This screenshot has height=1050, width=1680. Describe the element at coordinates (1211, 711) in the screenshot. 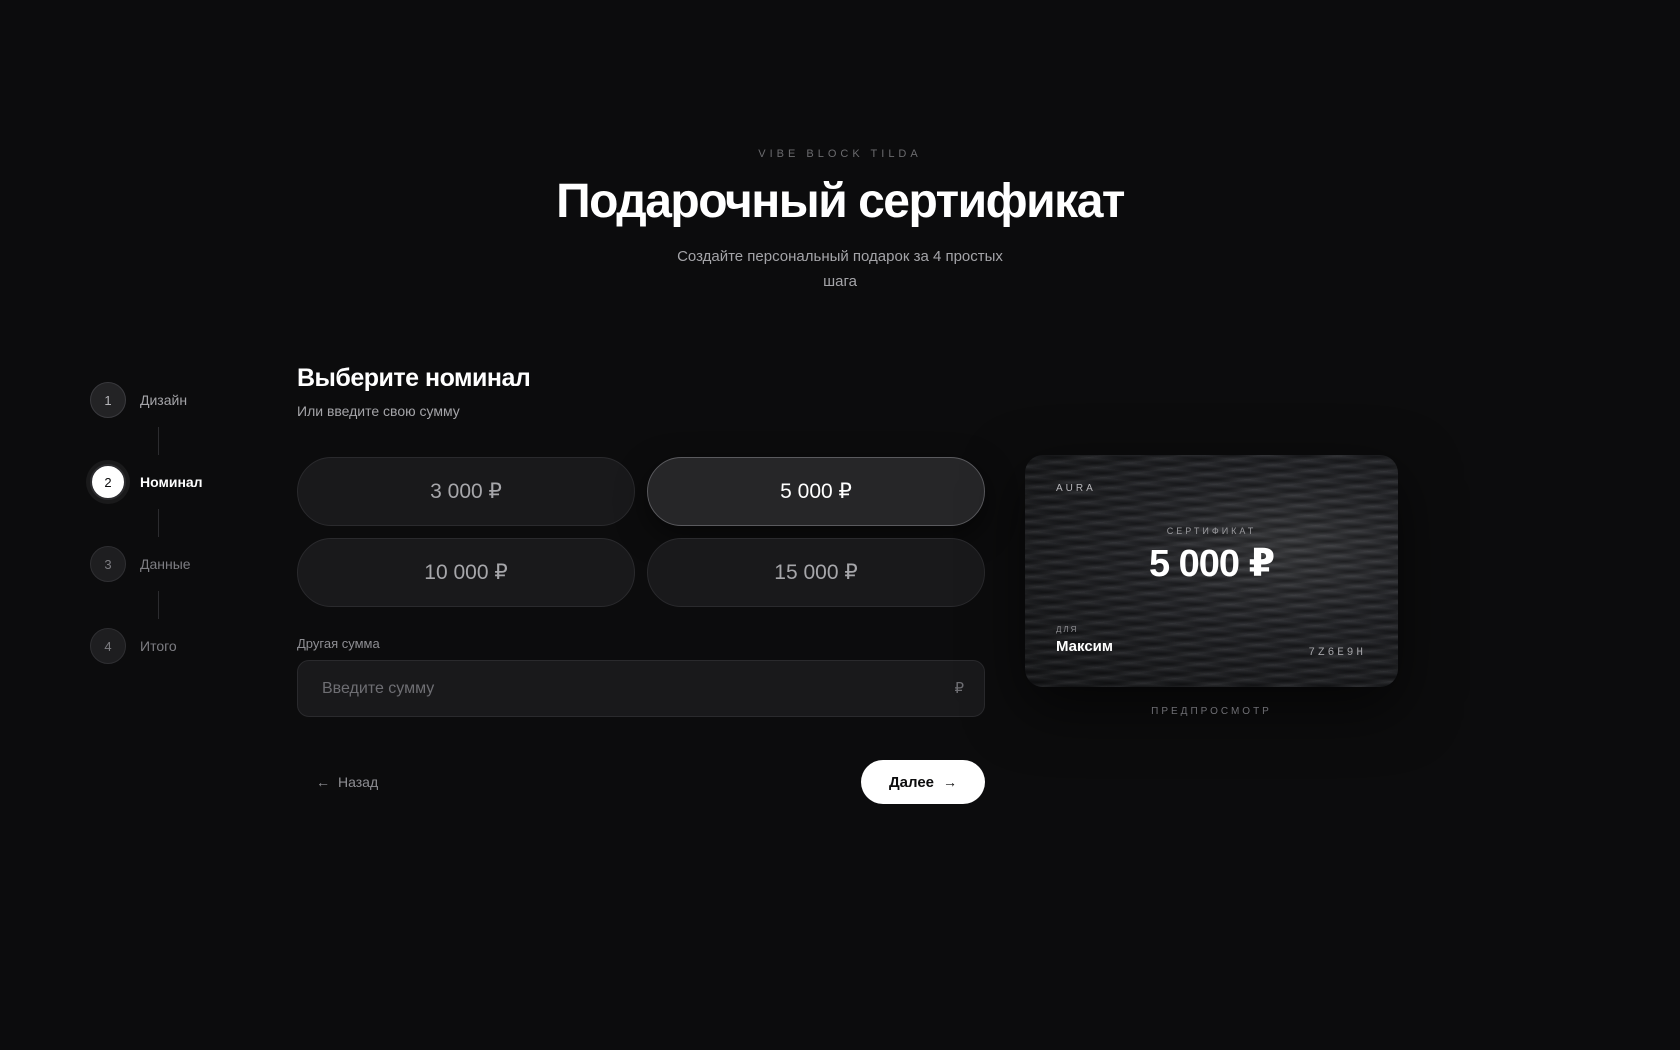

I see `preview-caption: ПРЕДПРОСМОТР` at that location.